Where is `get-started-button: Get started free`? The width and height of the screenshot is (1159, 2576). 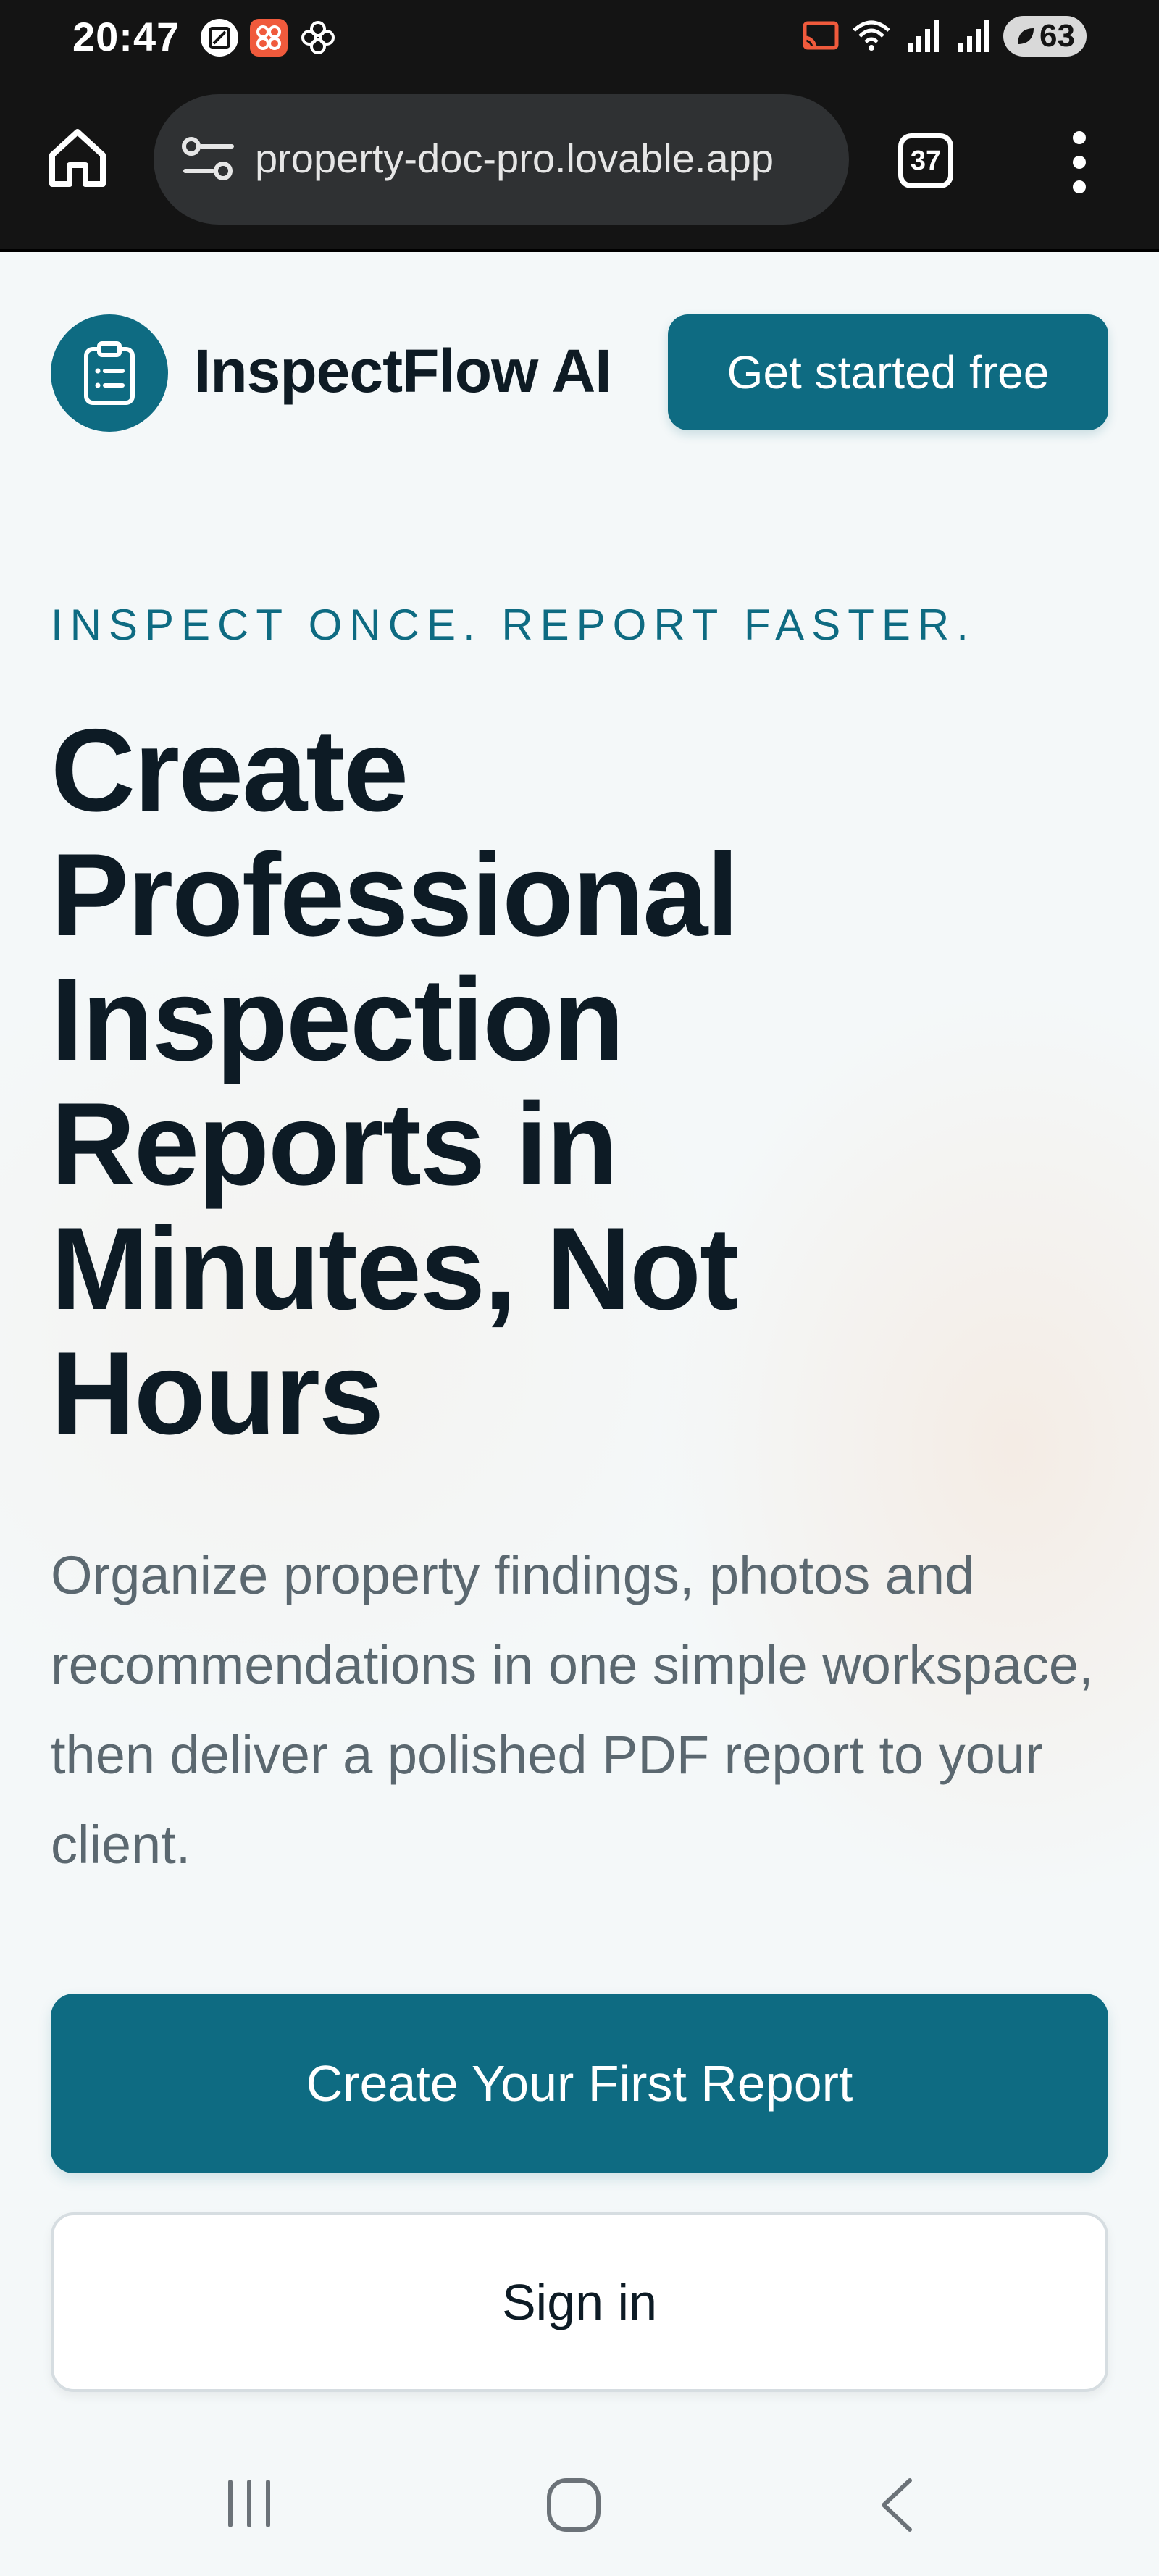 get-started-button: Get started free is located at coordinates (888, 372).